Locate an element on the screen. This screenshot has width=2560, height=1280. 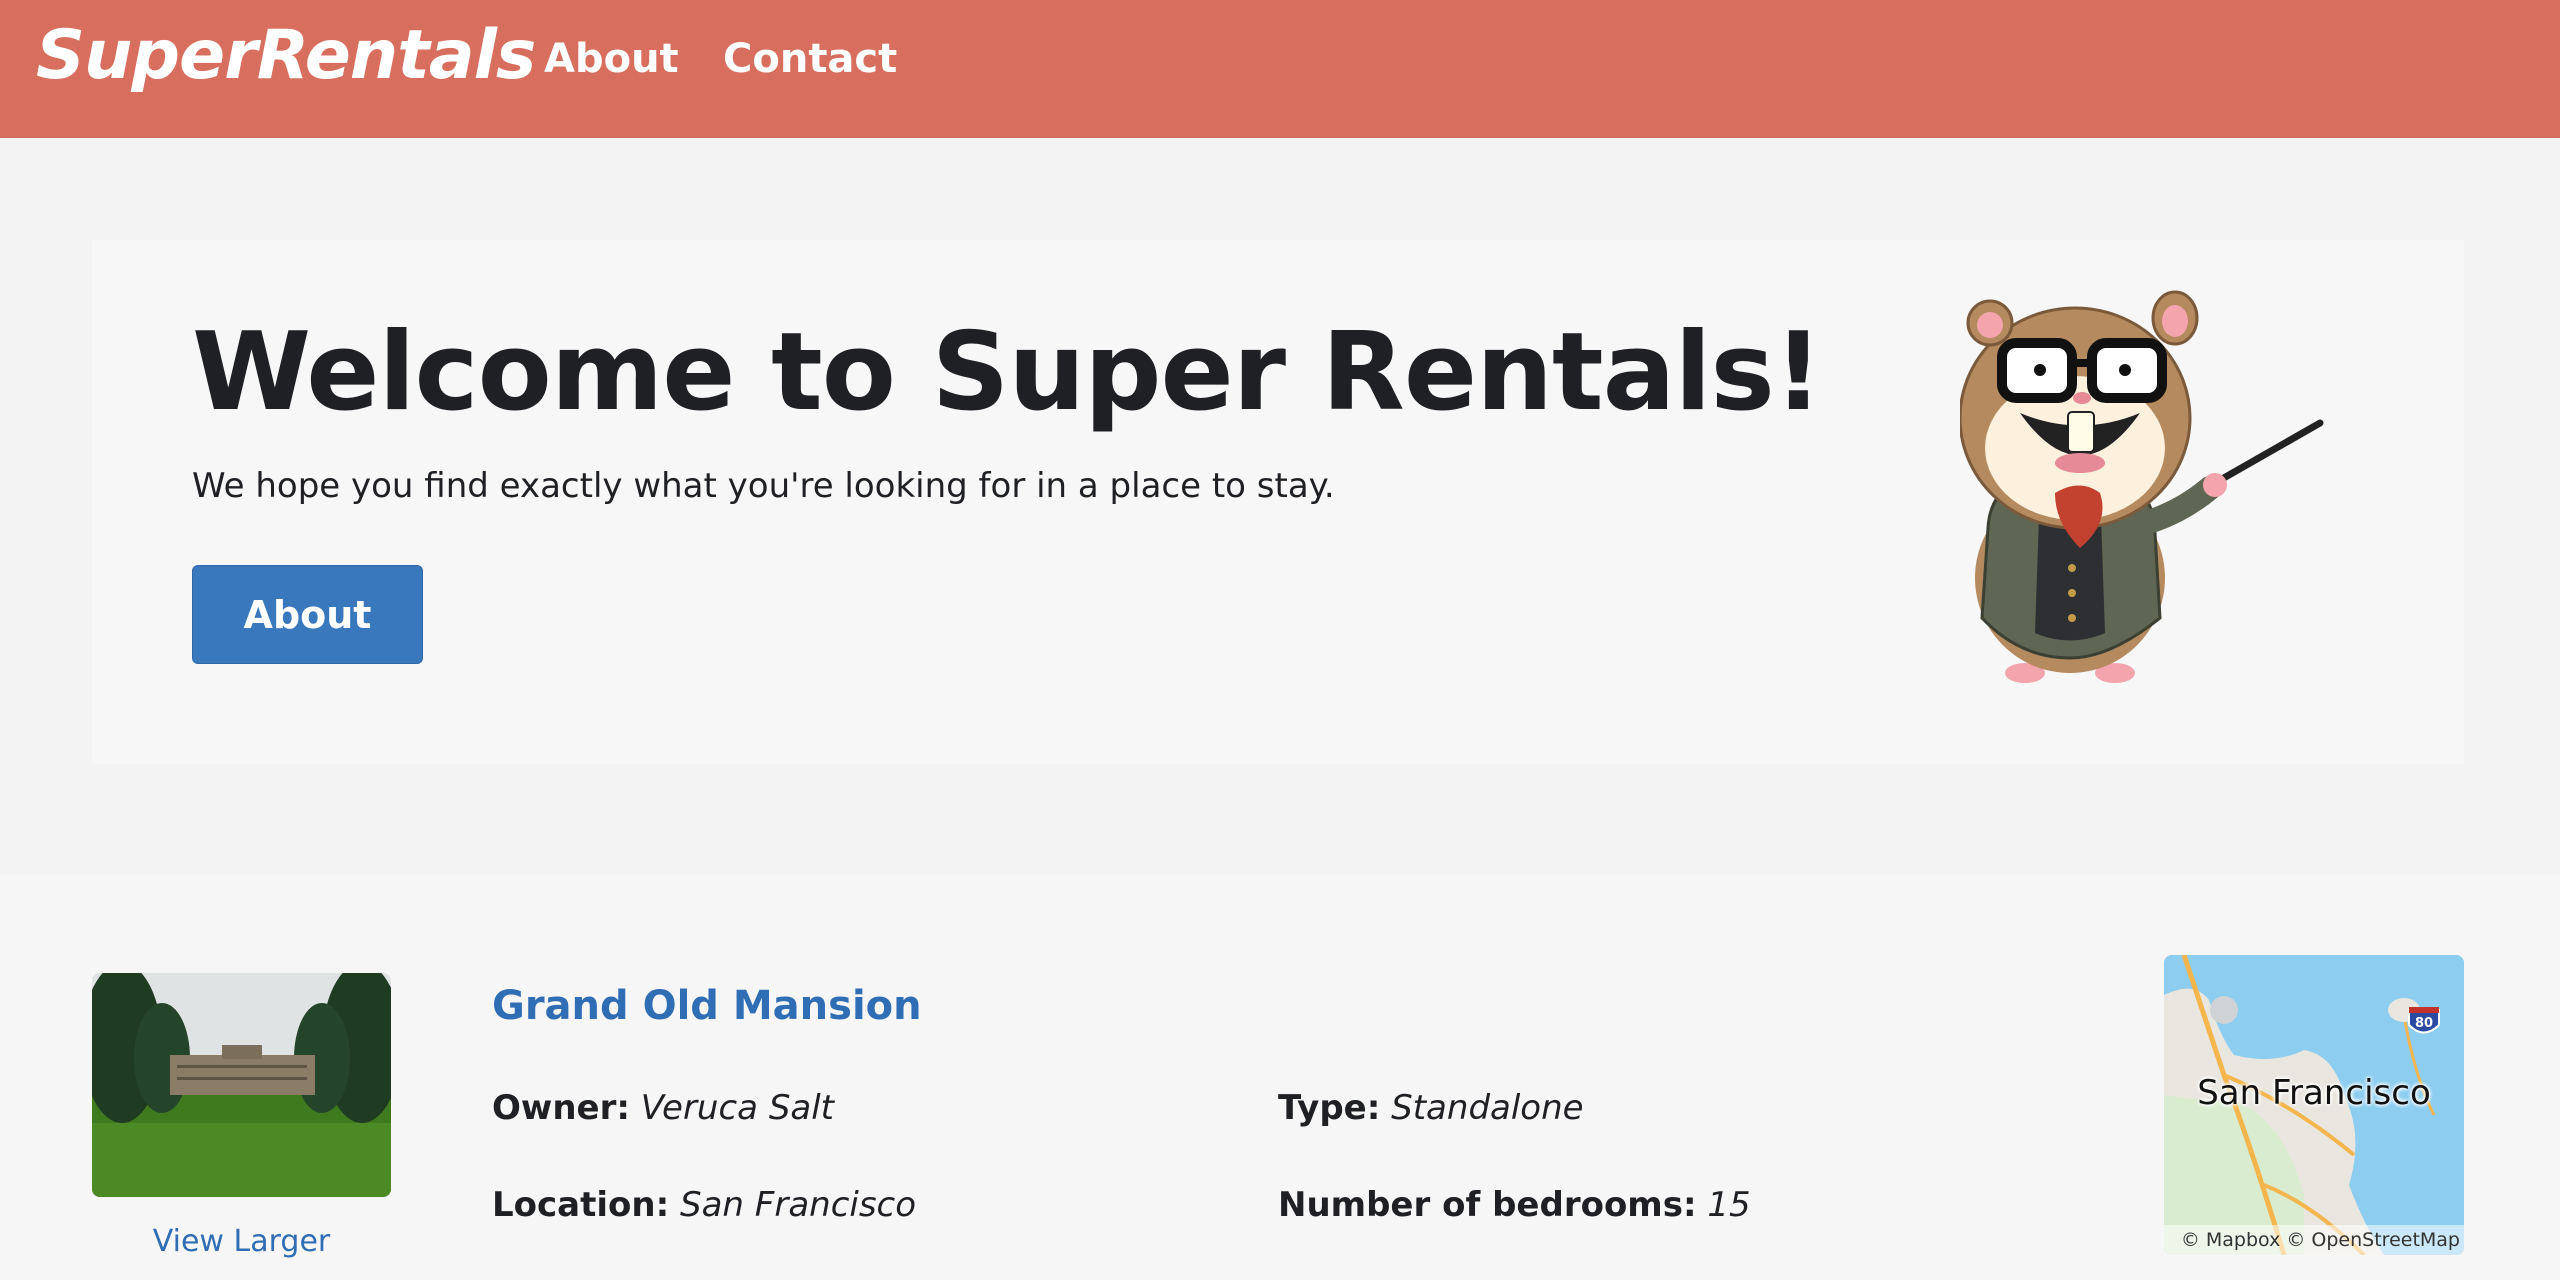
interstate-shield-label: 80 is located at coordinates (2424, 1023).